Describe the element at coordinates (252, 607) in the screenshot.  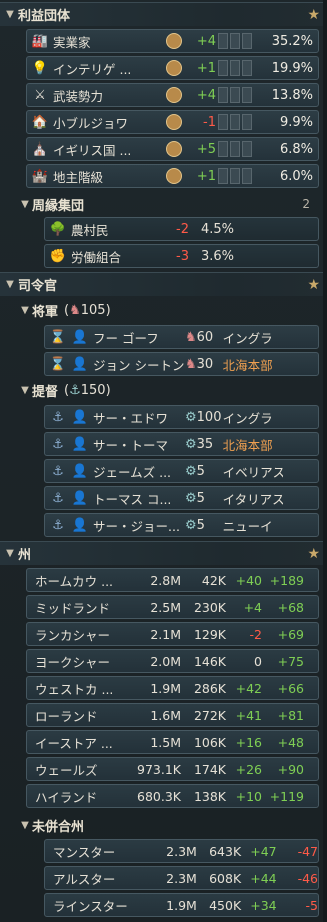
I see `state-growth: +4` at that location.